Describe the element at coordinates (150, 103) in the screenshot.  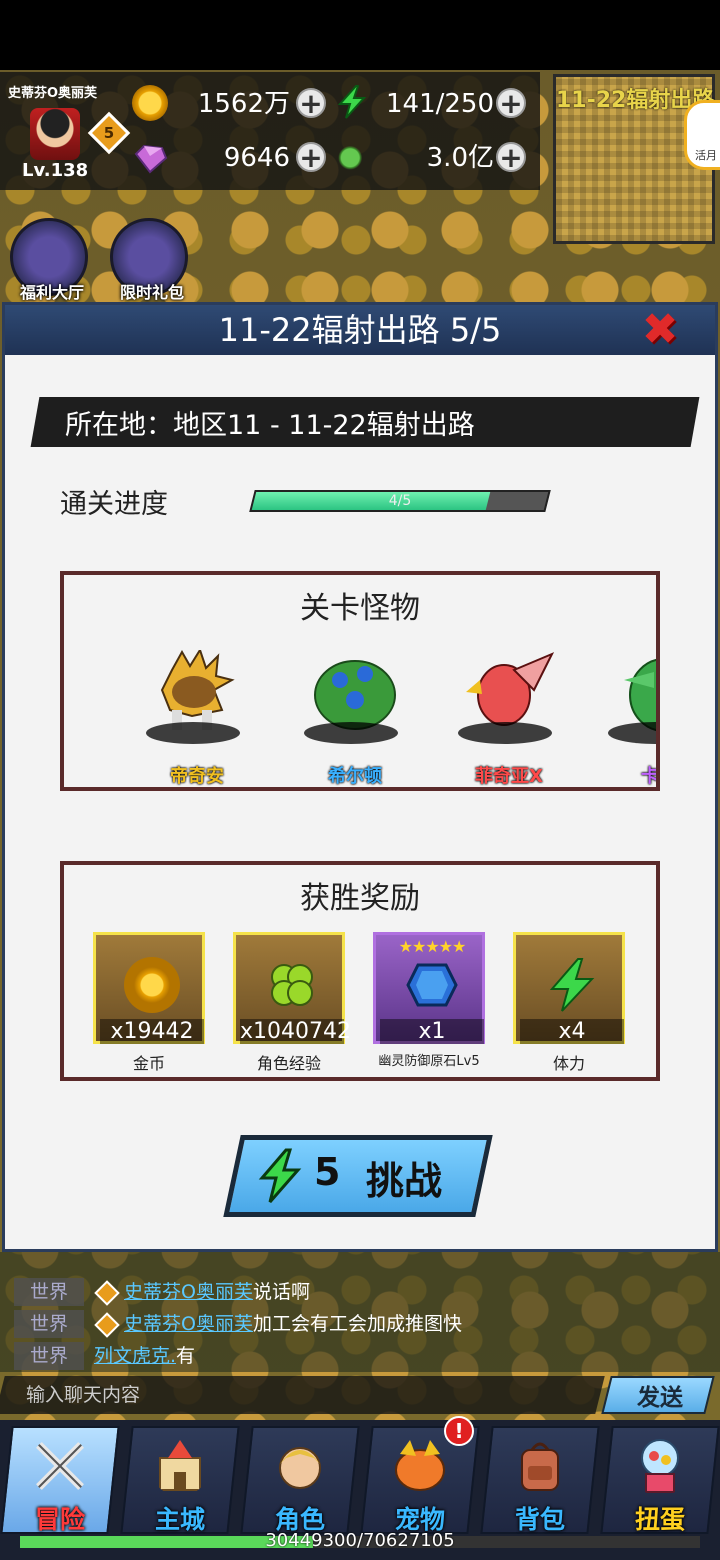
I see `gold-coin-icon` at that location.